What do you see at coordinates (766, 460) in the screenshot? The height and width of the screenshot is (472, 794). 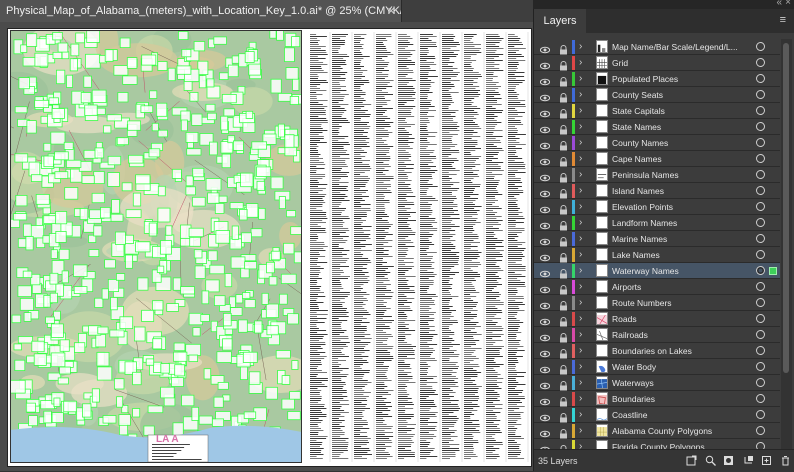 I see `new-layer-icon` at bounding box center [766, 460].